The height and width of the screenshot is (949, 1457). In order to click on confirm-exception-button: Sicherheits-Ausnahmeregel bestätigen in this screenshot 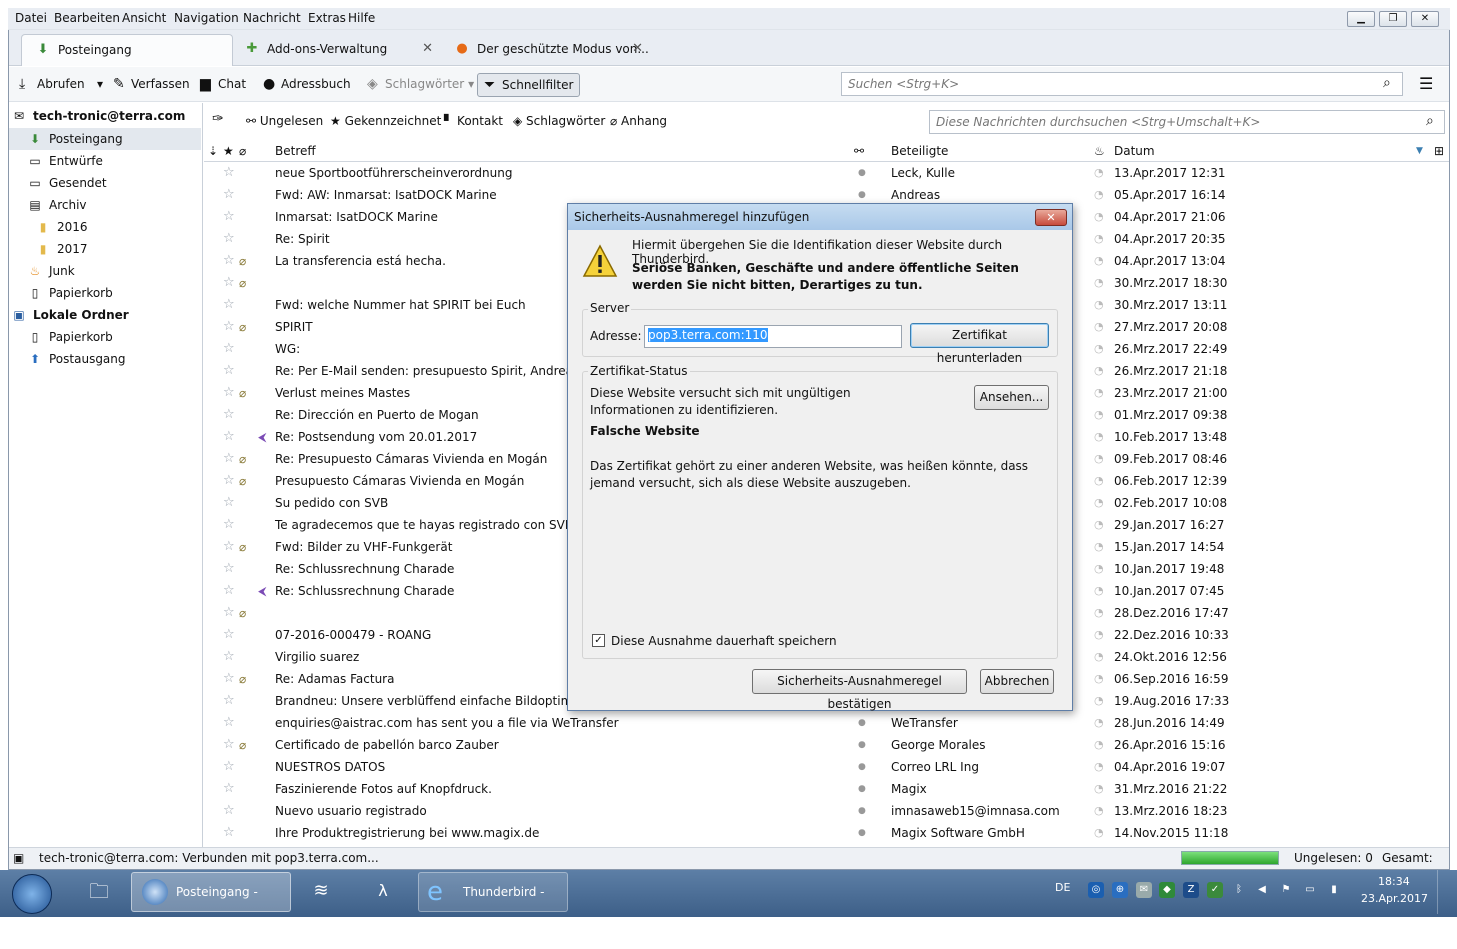, I will do `click(859, 690)`.